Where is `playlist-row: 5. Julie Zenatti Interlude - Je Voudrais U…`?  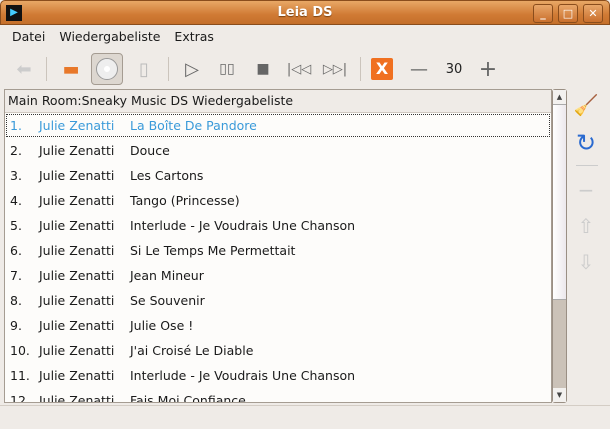 playlist-row: 5. Julie Zenatti Interlude - Je Voudrais U… is located at coordinates (278, 225).